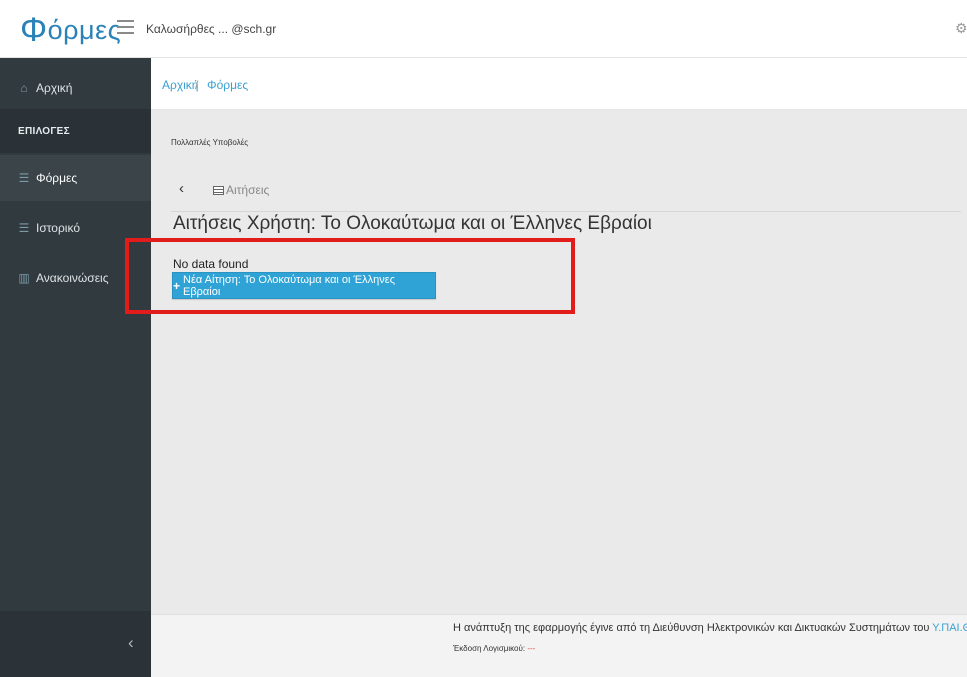  What do you see at coordinates (24, 278) in the screenshot?
I see `book-icon: ▥` at bounding box center [24, 278].